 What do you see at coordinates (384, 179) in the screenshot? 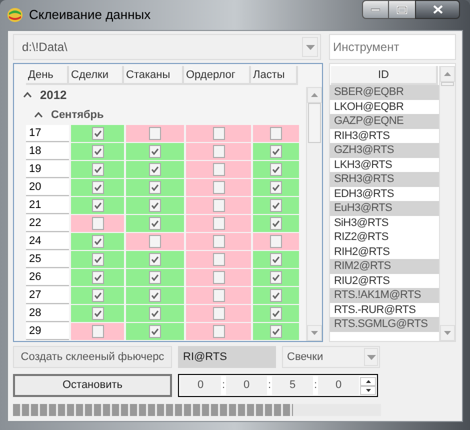
I see `list-item: SRH3@RTS` at bounding box center [384, 179].